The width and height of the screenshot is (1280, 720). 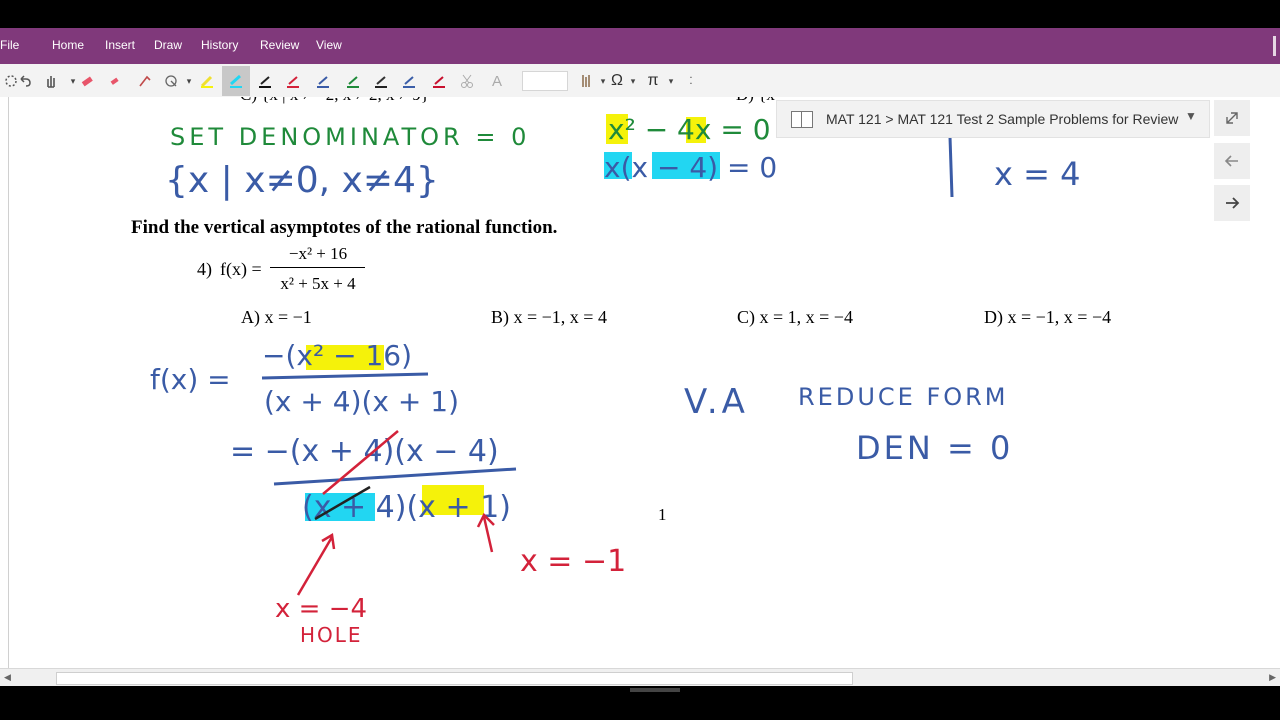 What do you see at coordinates (640, 703) in the screenshot?
I see `window-bottom-bar` at bounding box center [640, 703].